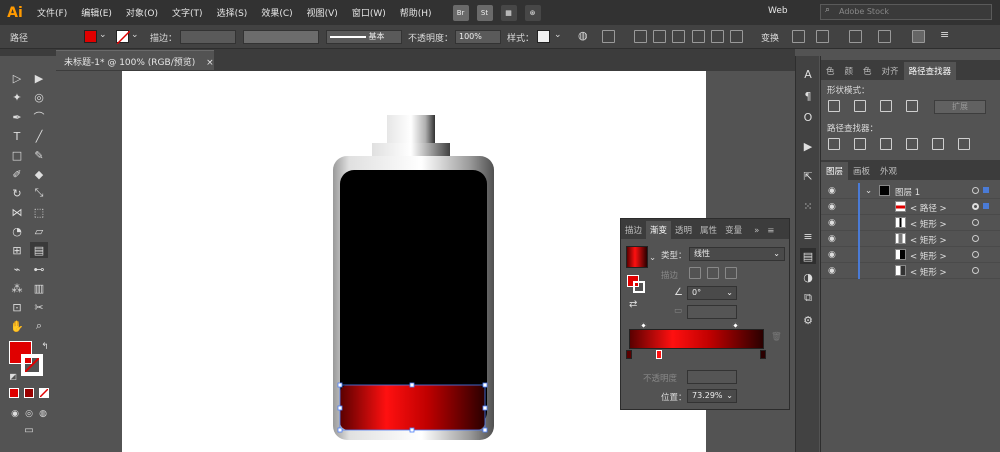 The image size is (1000, 452). What do you see at coordinates (868, 191) in the screenshot?
I see `disclosure-chevron-icon: ⌄` at bounding box center [868, 191].